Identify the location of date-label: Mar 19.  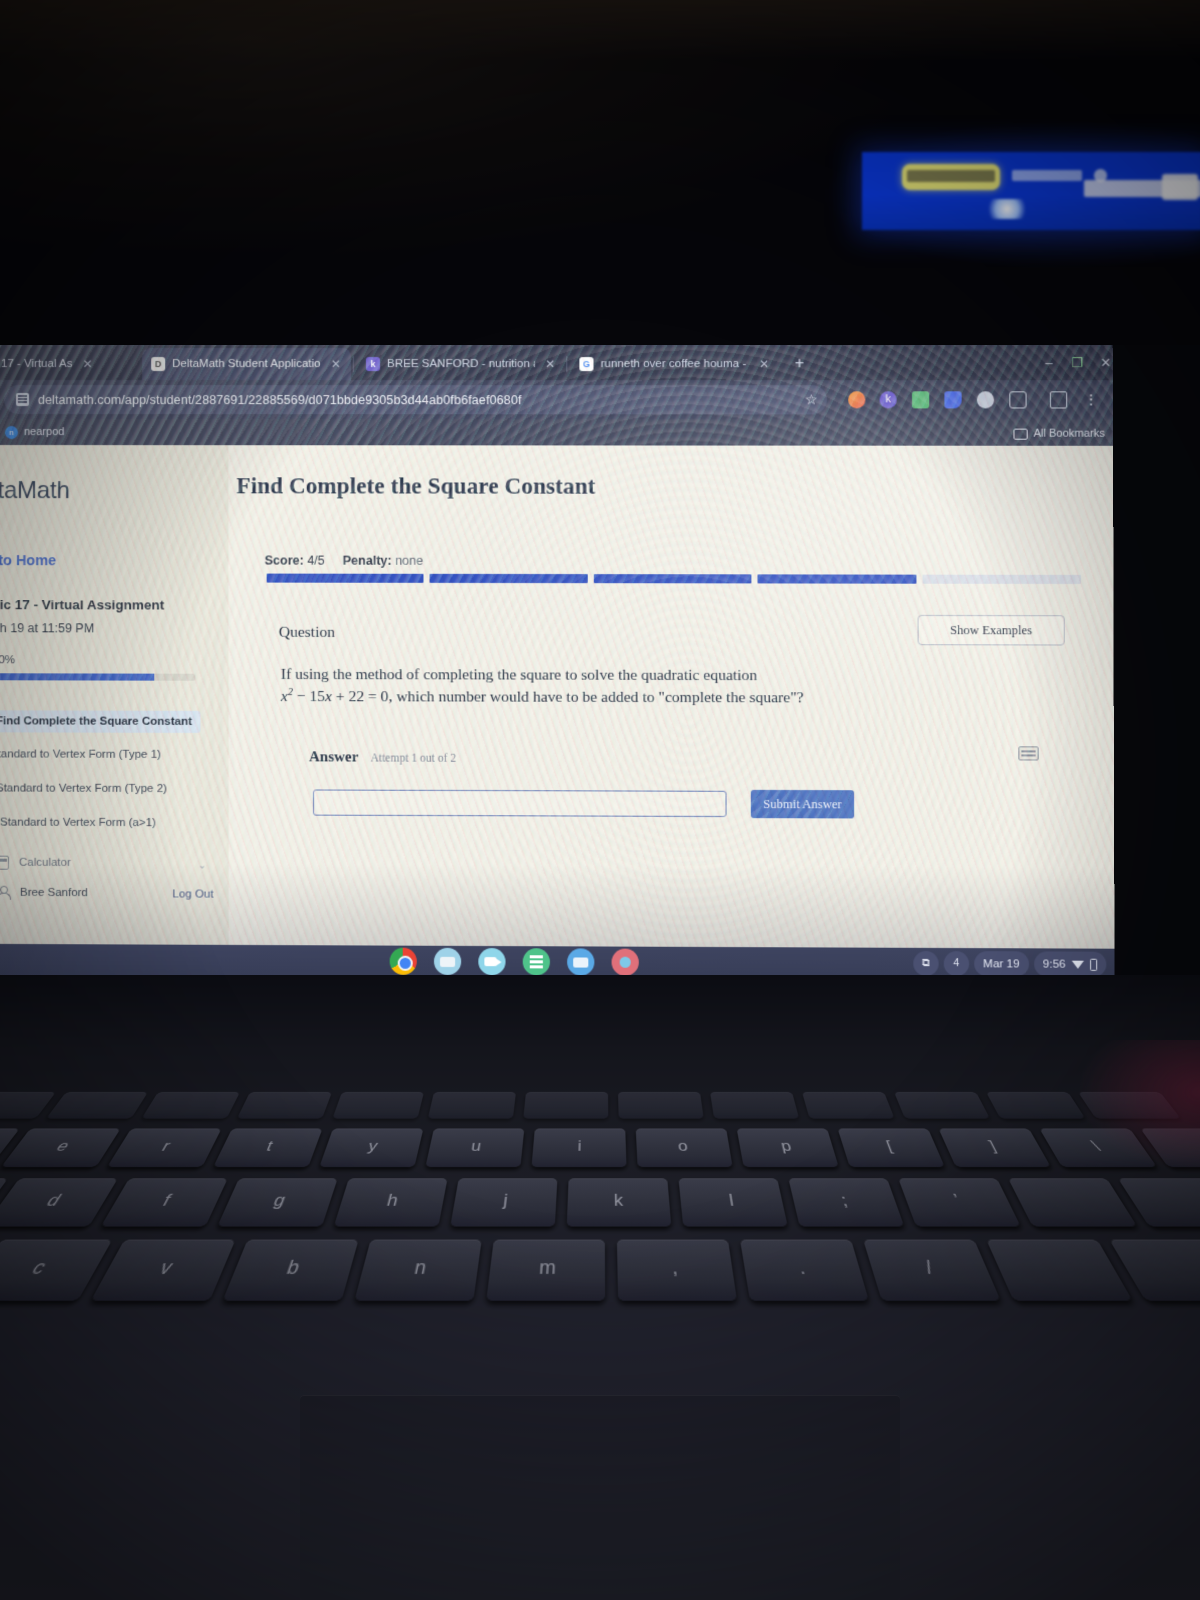
(1001, 964).